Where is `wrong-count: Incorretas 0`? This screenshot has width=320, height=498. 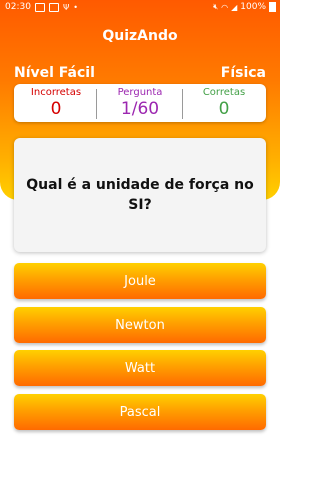 wrong-count: Incorretas 0 is located at coordinates (56, 103).